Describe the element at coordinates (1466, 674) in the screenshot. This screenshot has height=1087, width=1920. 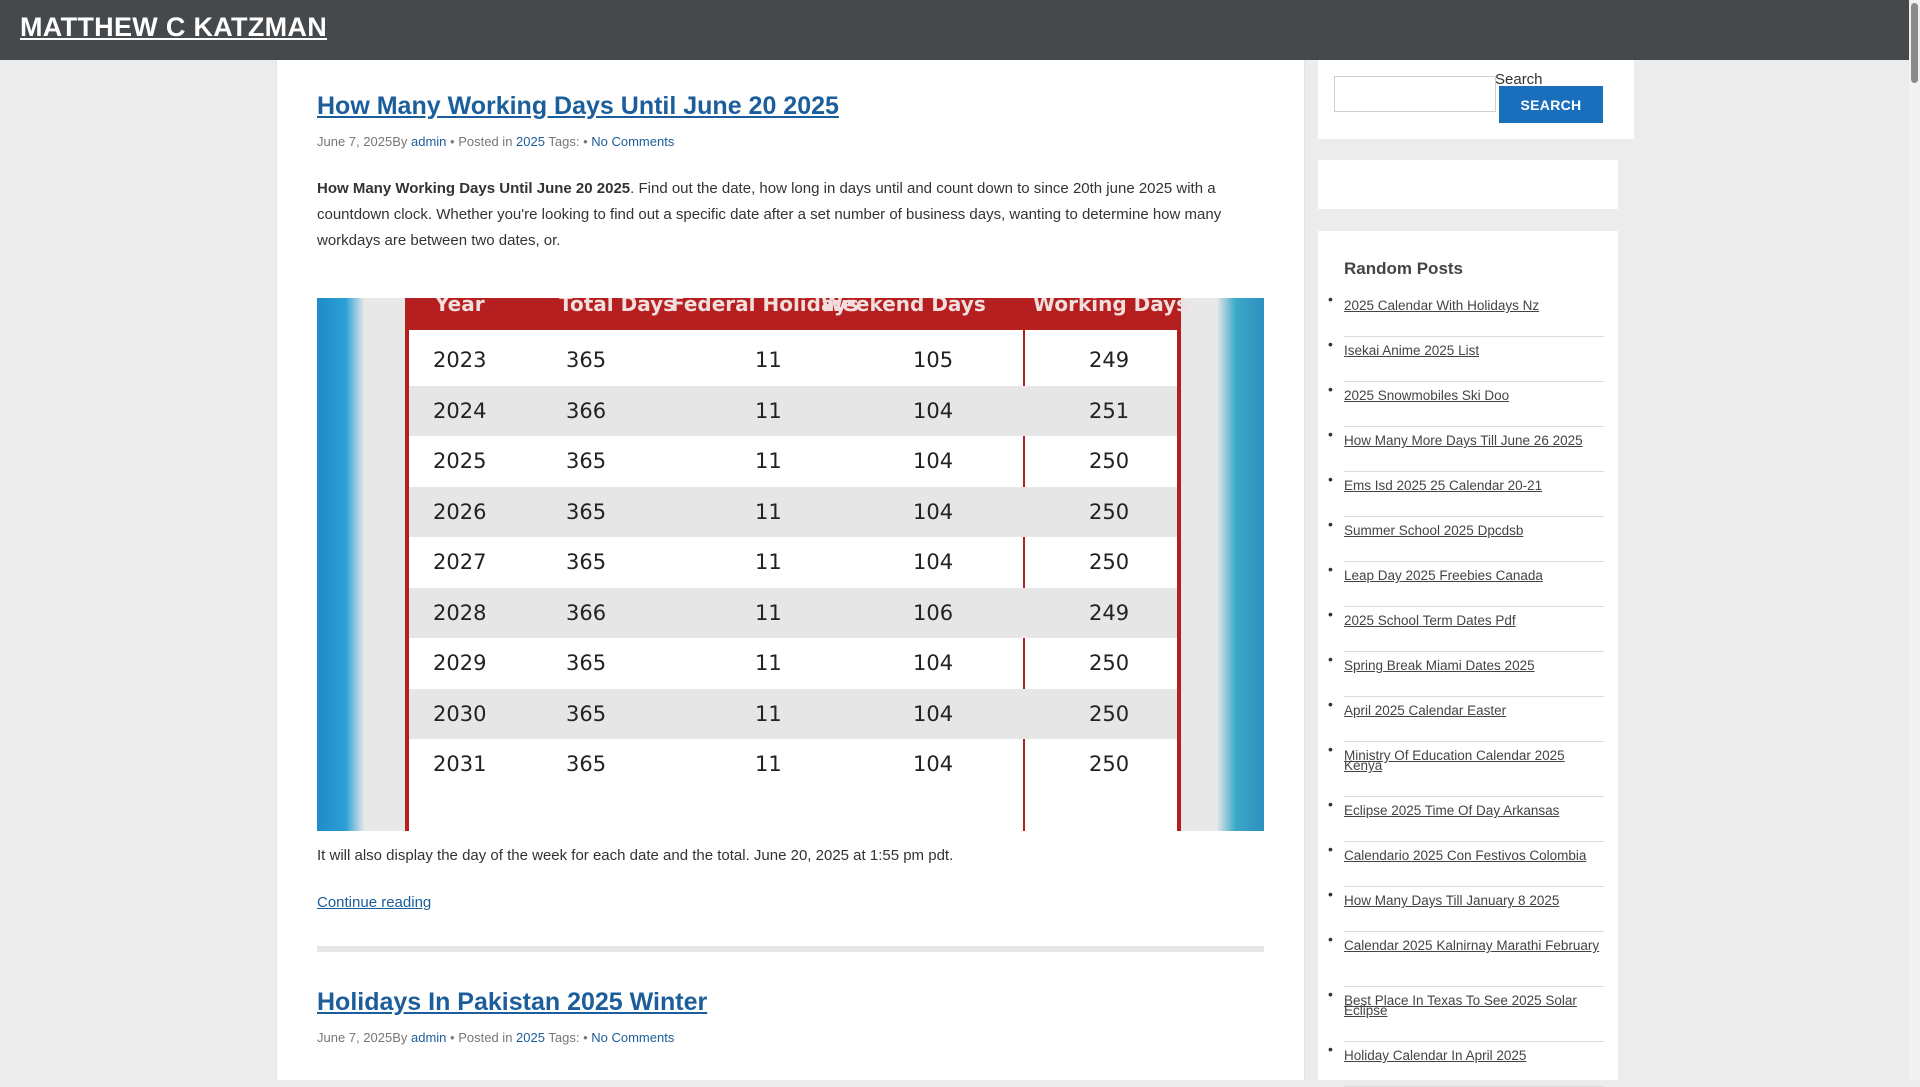
I see `random-post-item: • Spring Break Miami Dates 2025` at that location.